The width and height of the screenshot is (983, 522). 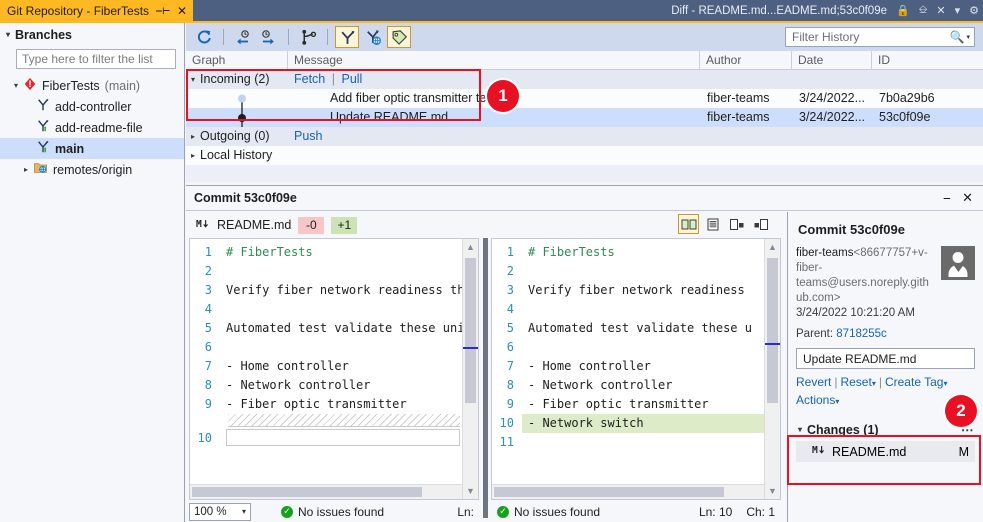 What do you see at coordinates (584, 155) in the screenshot?
I see `history-group-local: Local History` at bounding box center [584, 155].